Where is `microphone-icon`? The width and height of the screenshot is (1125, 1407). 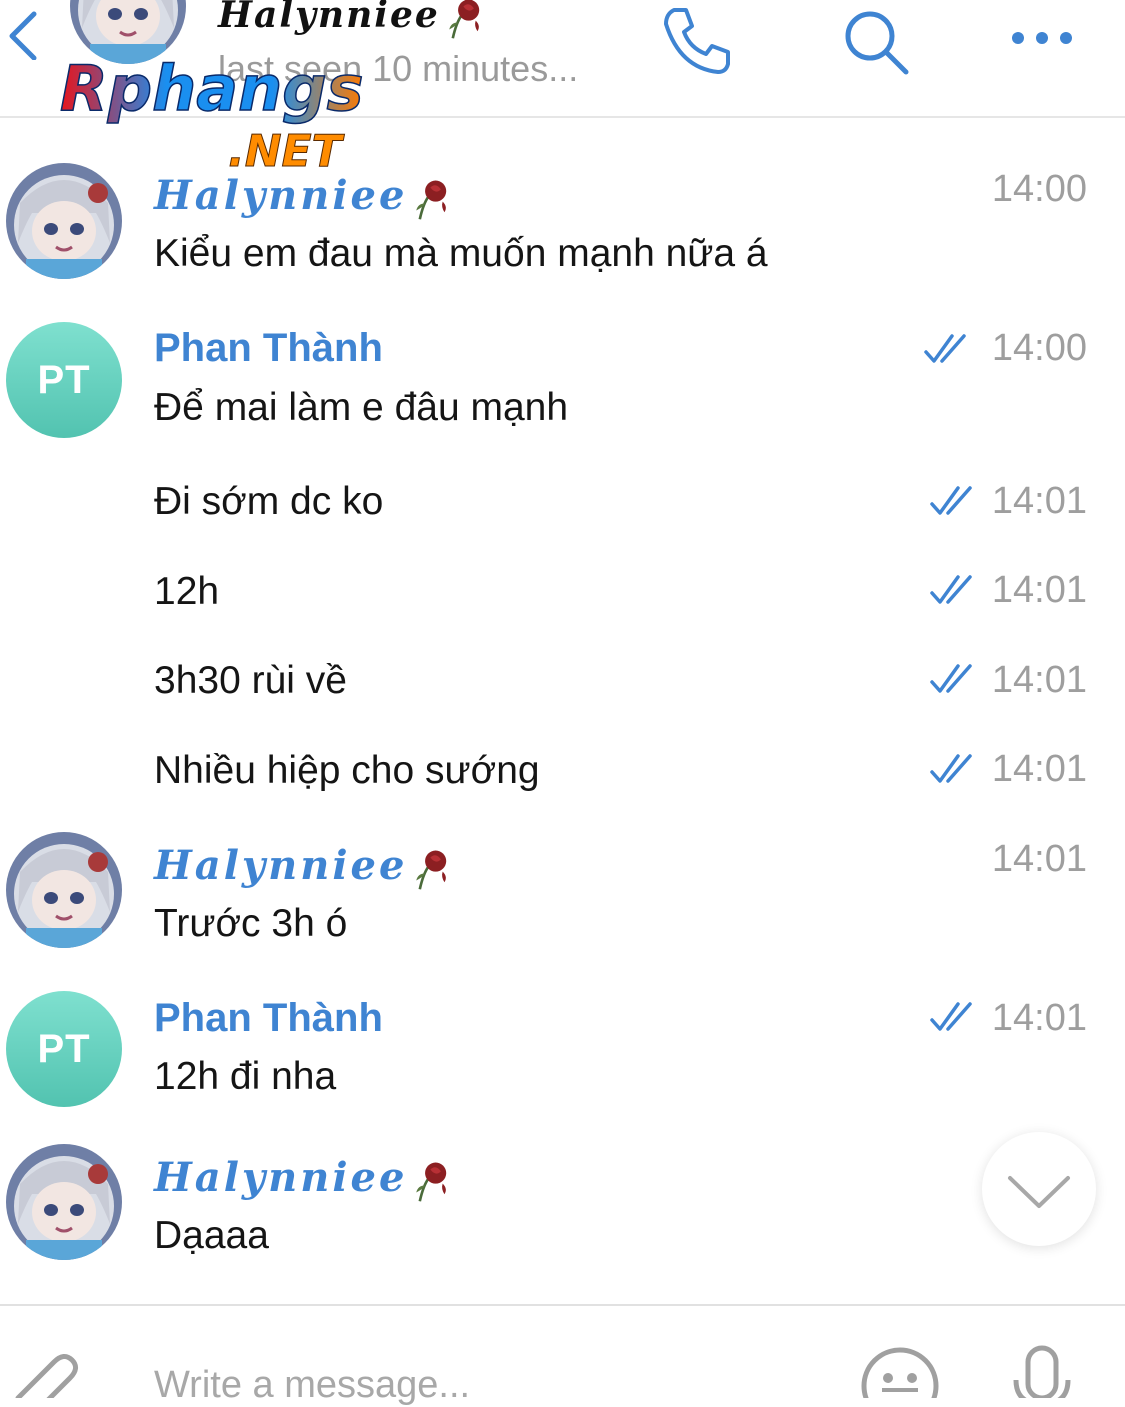 microphone-icon is located at coordinates (1042, 1371).